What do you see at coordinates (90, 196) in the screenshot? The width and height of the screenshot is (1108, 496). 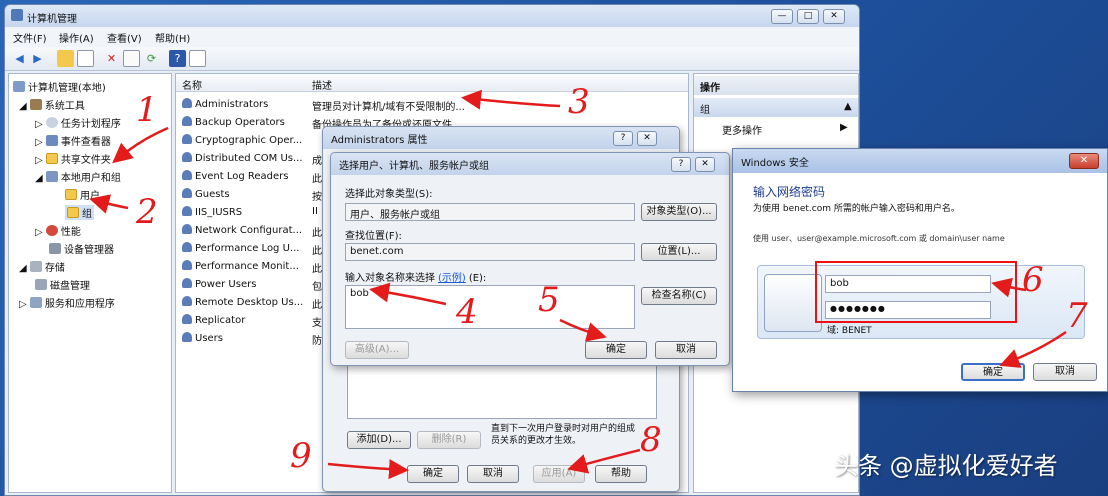 I see `tree-label: 用户` at bounding box center [90, 196].